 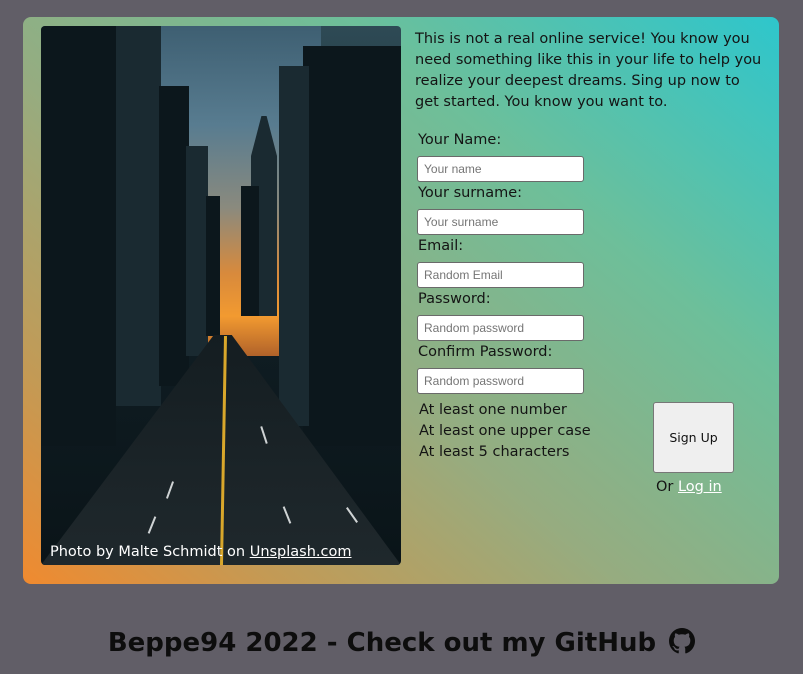 I want to click on rule-uppercase: At least one upper case, so click(x=505, y=431).